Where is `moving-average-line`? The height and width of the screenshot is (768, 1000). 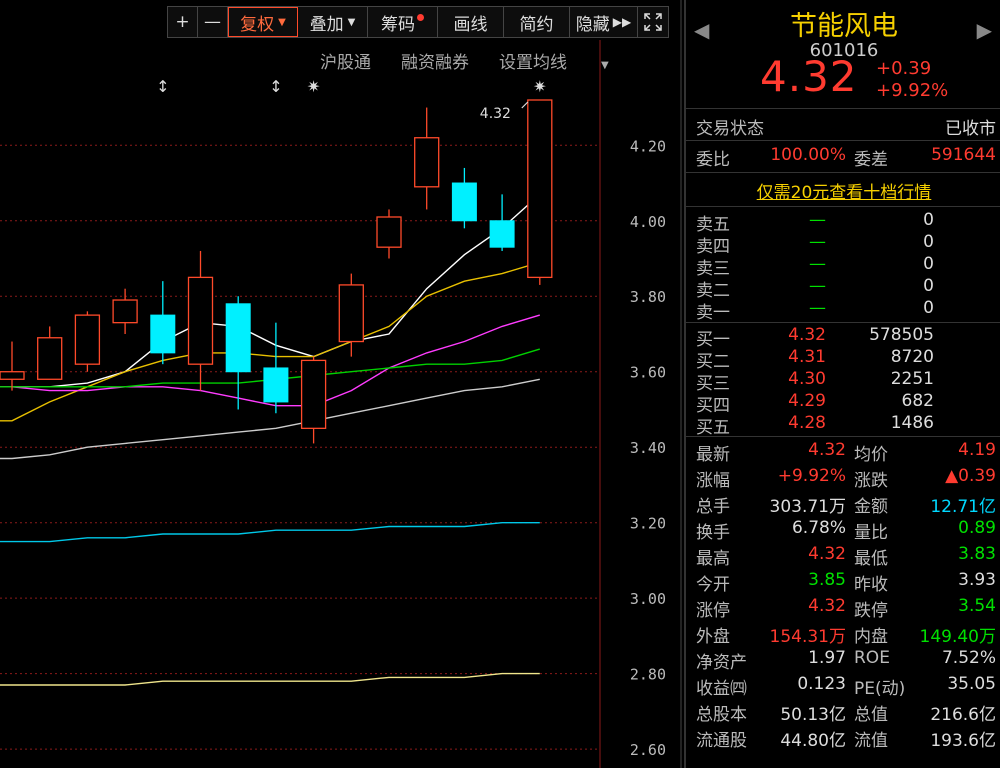
moving-average-line is located at coordinates (270, 679).